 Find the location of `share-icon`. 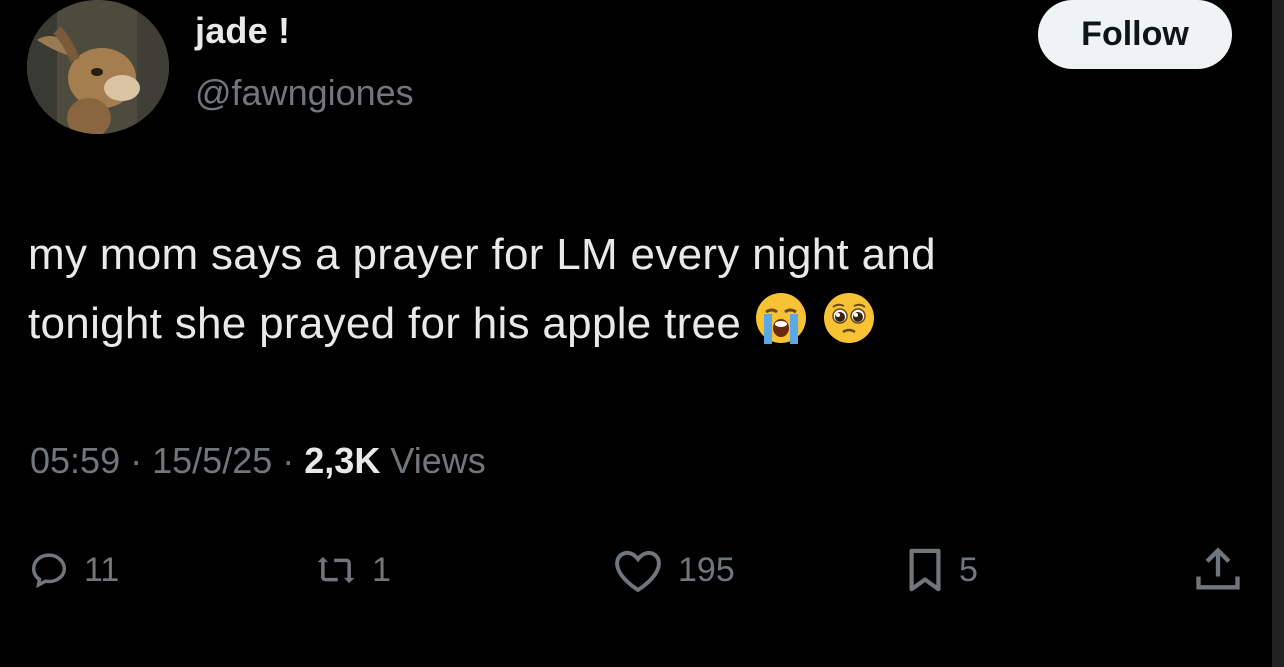

share-icon is located at coordinates (1218, 568).